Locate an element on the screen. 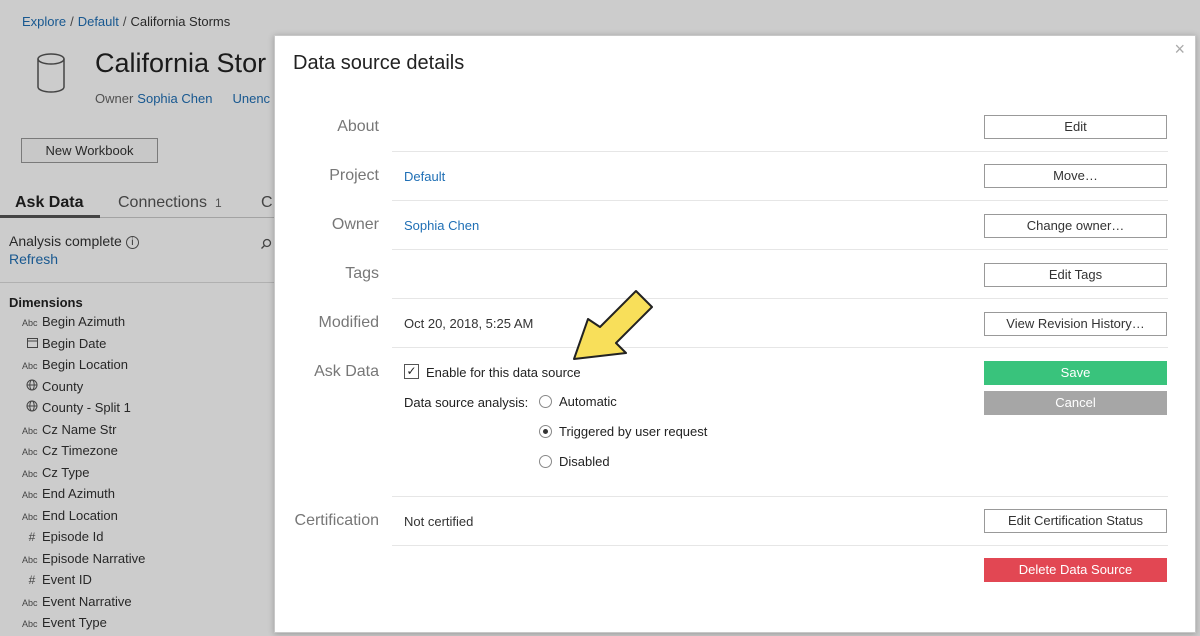  radio-disabled-label: Disabled is located at coordinates (584, 461).